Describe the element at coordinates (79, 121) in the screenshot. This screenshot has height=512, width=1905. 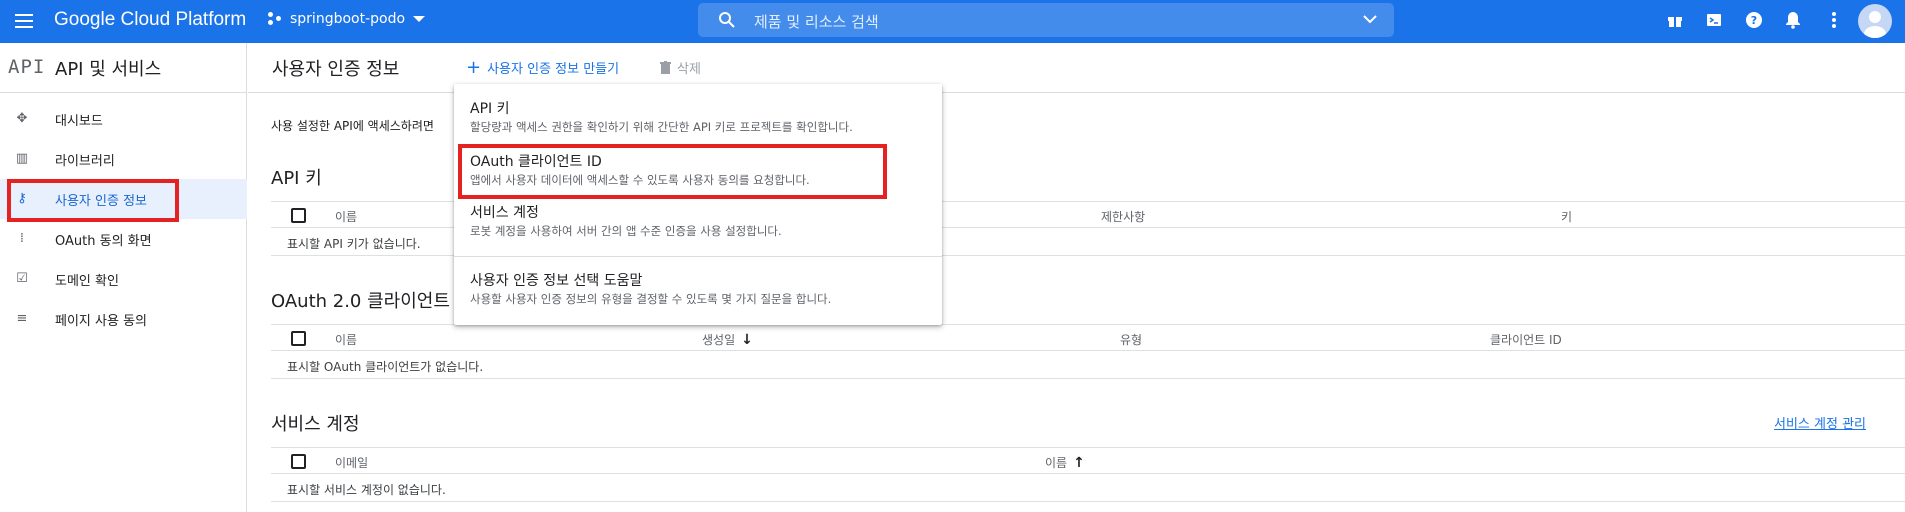
I see `sidebar-item-label: 대시보드` at that location.